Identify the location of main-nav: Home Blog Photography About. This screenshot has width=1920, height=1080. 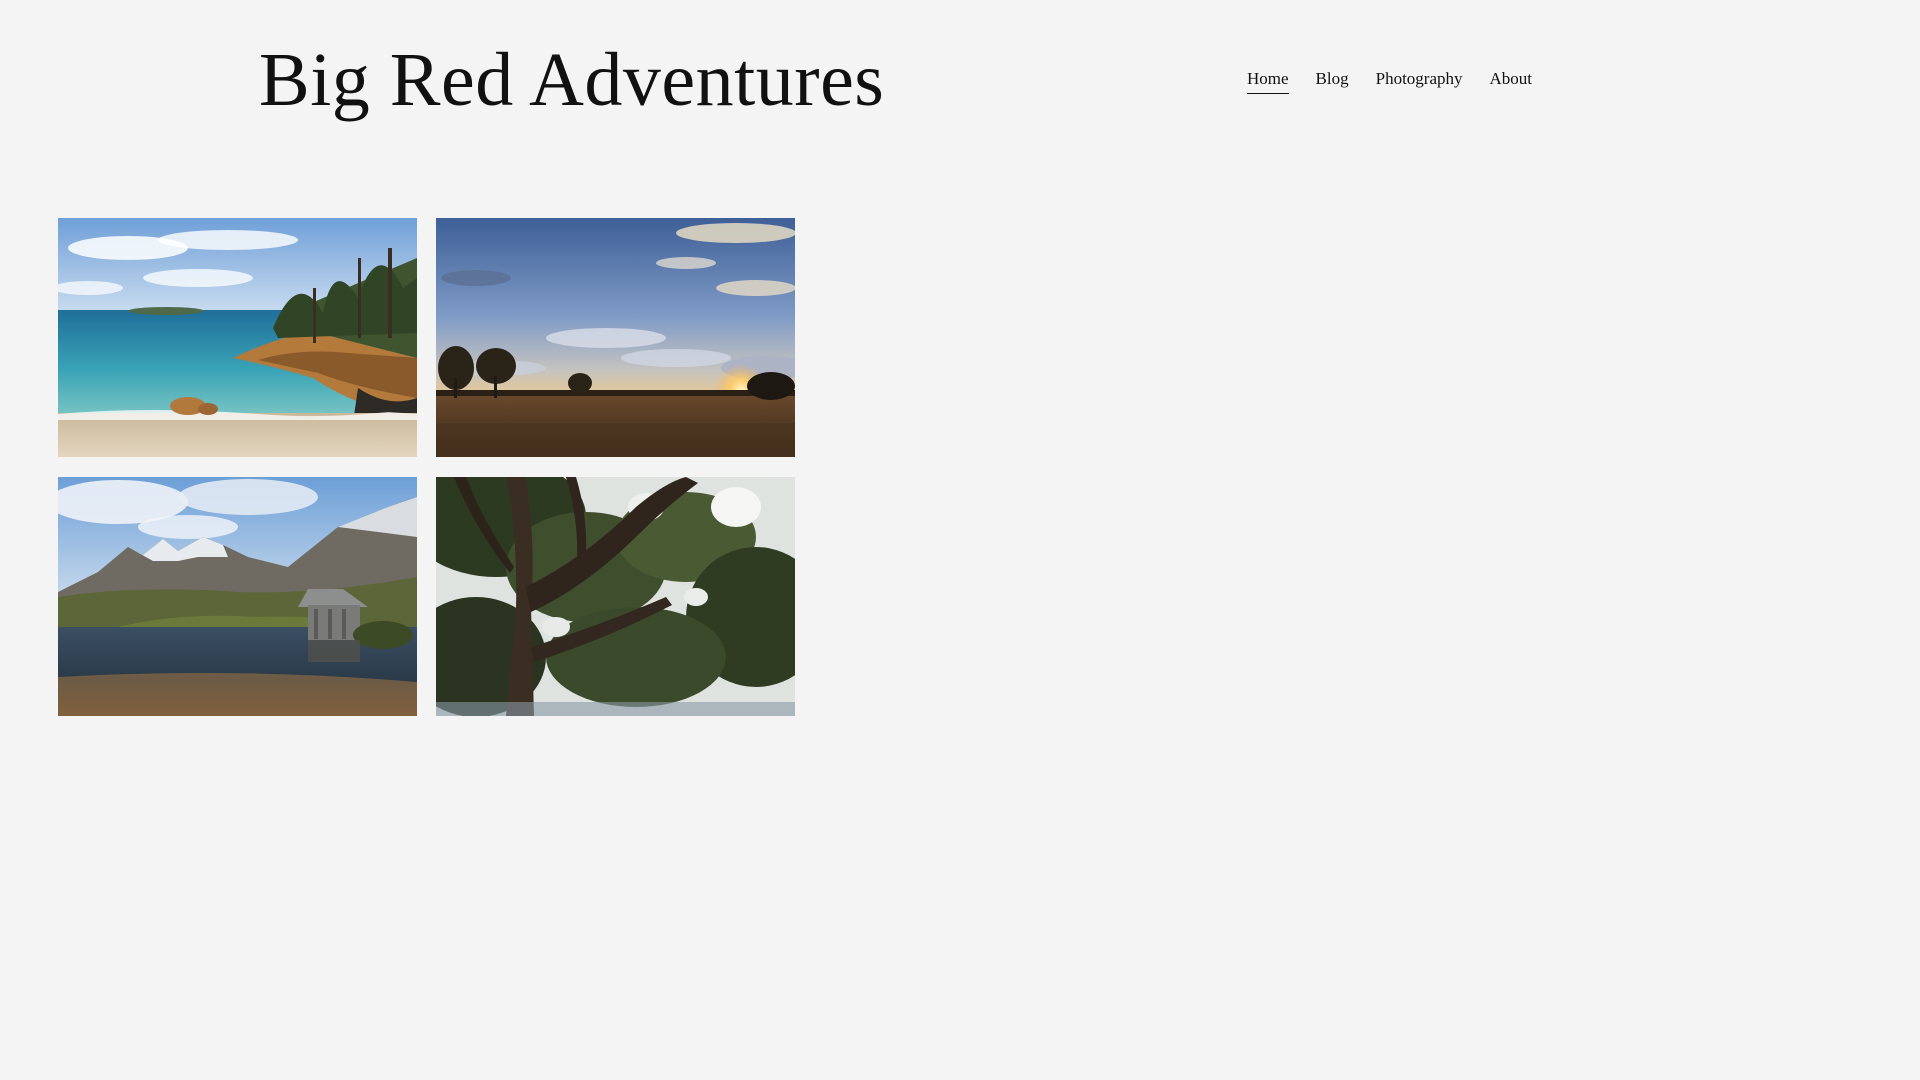
(1389, 81).